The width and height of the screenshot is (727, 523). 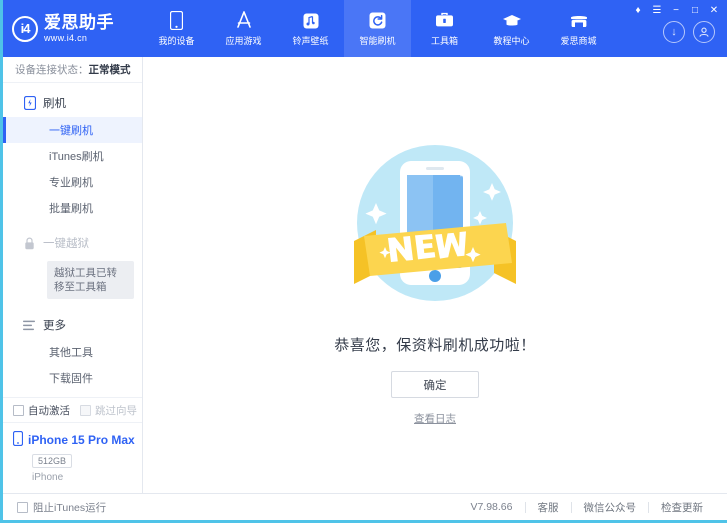 I want to click on tab-my-device: 我的设备, so click(x=176, y=28).